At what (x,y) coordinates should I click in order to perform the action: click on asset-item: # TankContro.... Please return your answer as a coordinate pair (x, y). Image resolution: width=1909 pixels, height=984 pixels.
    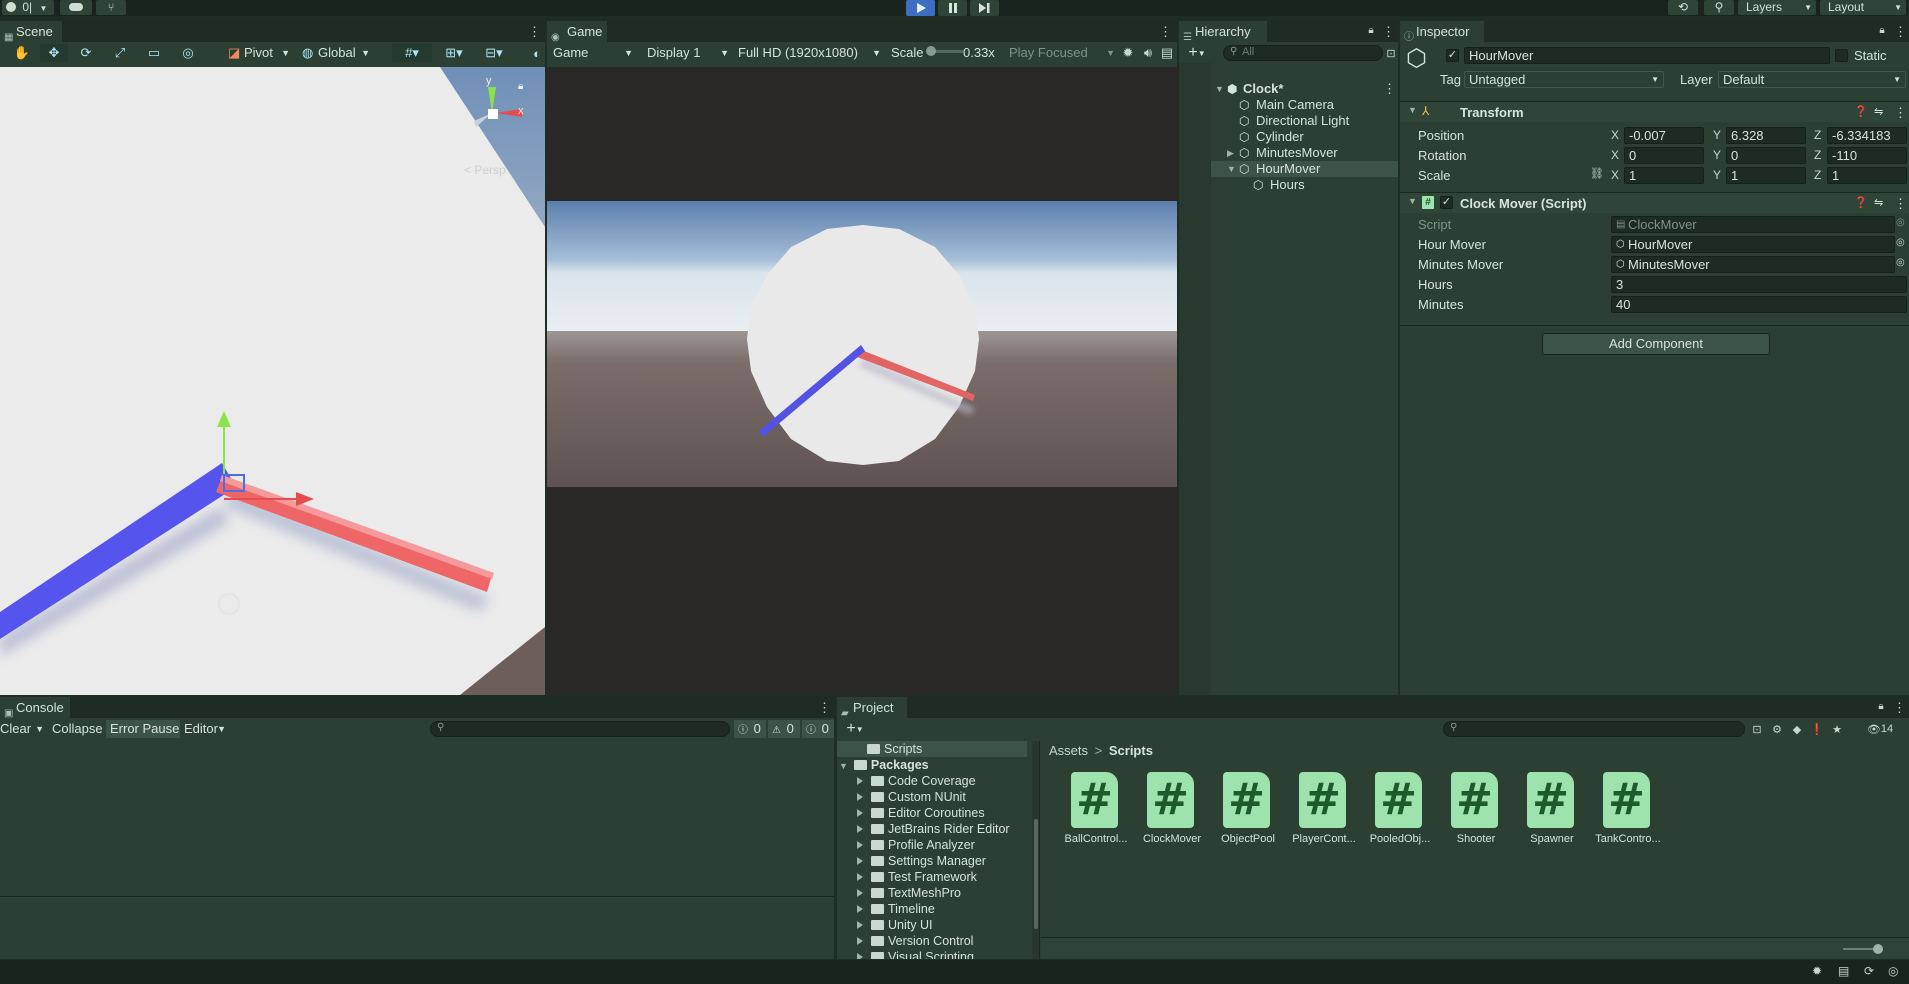
    Looking at the image, I should click on (1625, 810).